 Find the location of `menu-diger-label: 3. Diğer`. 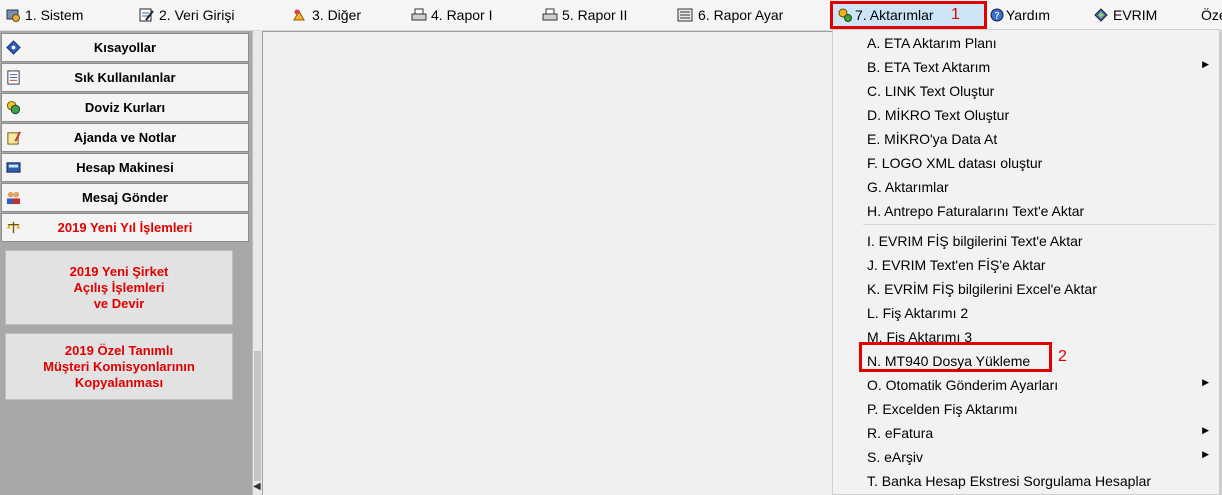

menu-diger-label: 3. Diğer is located at coordinates (337, 15).